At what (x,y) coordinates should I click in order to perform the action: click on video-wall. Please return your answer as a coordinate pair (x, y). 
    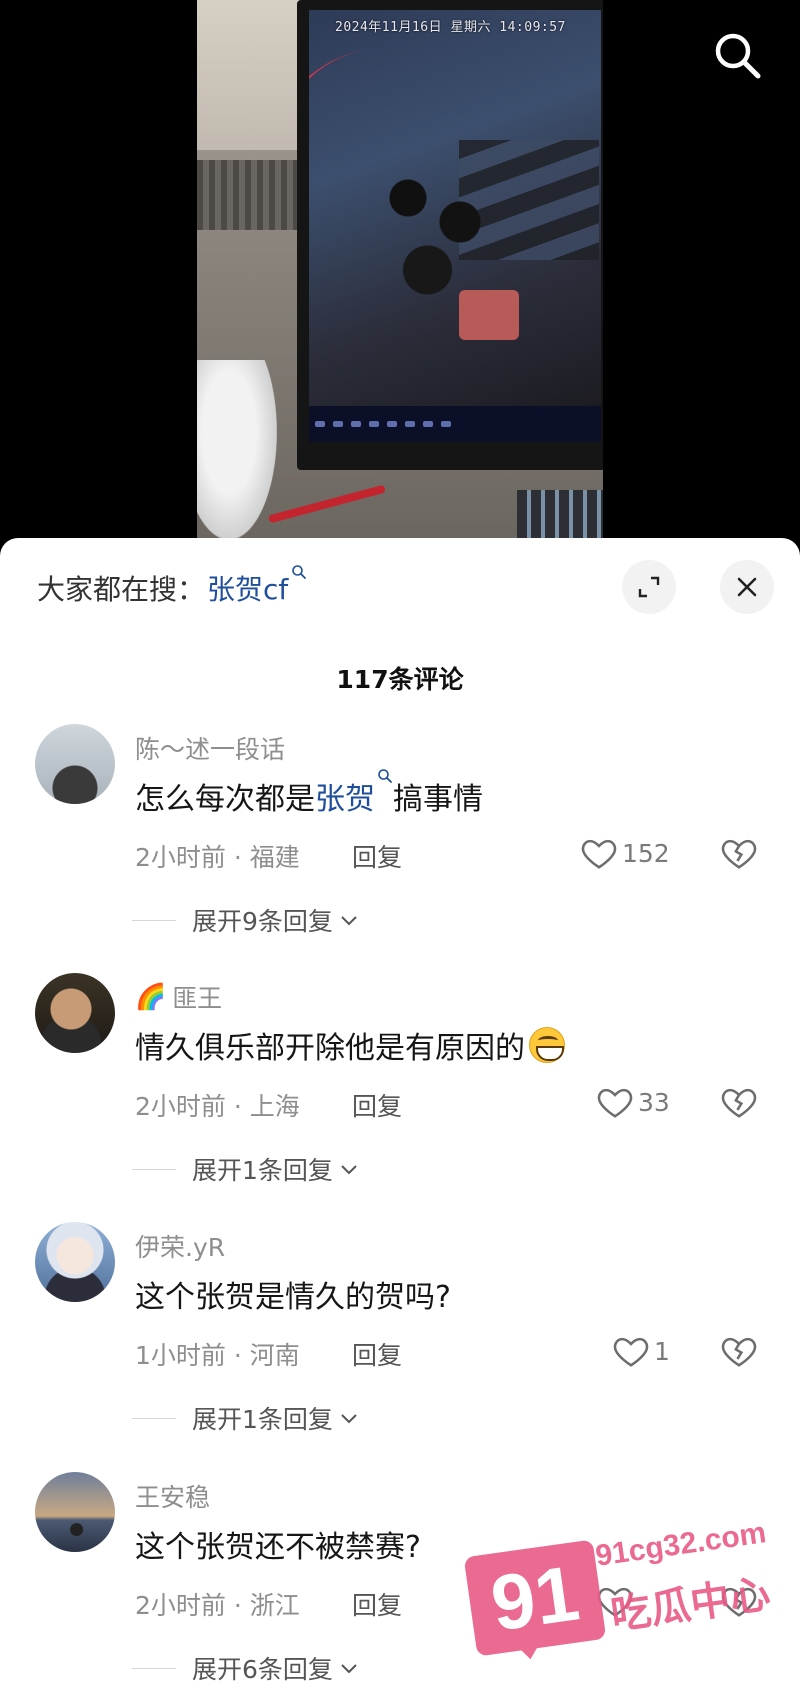
    Looking at the image, I should click on (252, 75).